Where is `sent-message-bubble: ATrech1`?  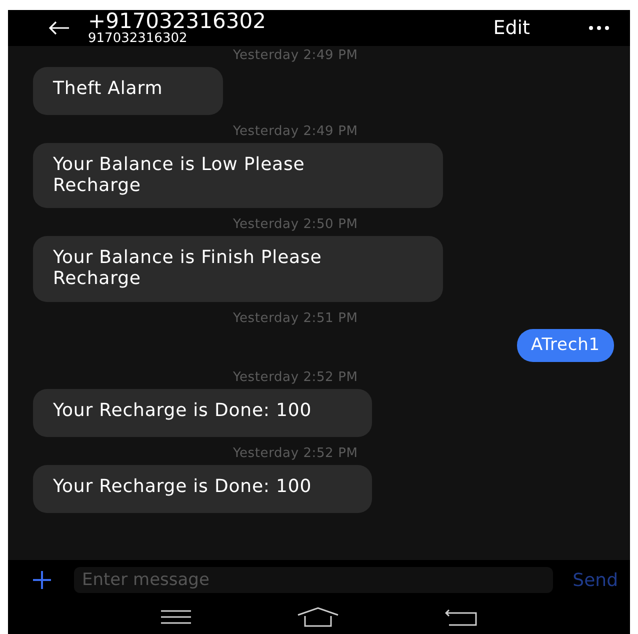 sent-message-bubble: ATrech1 is located at coordinates (565, 345).